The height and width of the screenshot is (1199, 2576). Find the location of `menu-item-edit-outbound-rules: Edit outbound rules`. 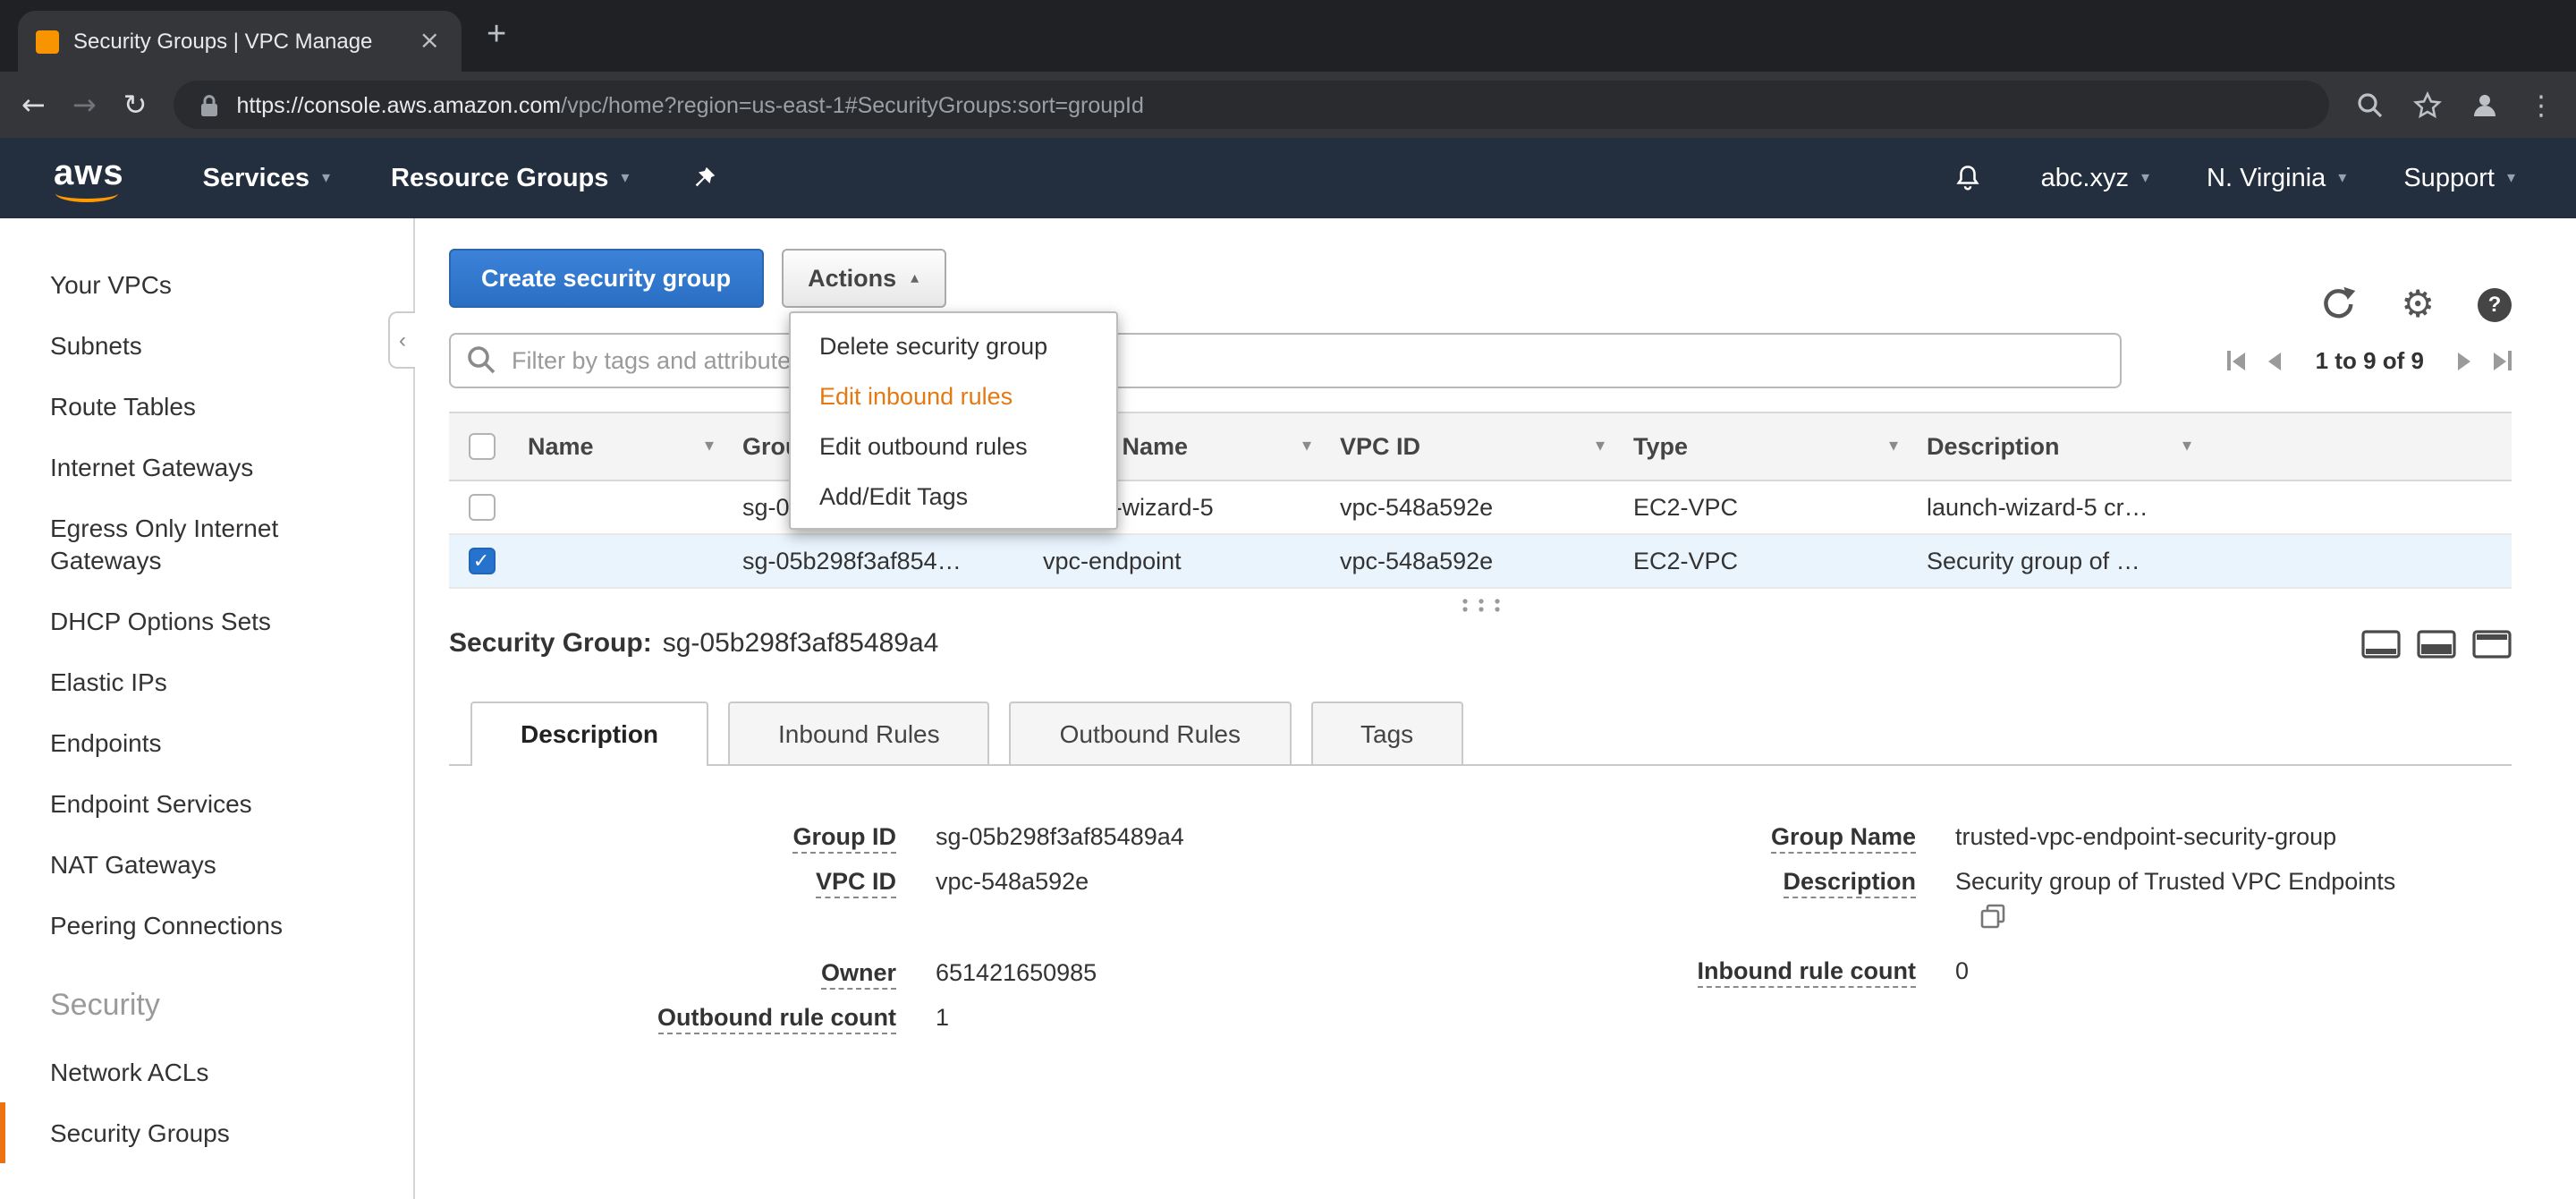

menu-item-edit-outbound-rules: Edit outbound rules is located at coordinates (953, 446).